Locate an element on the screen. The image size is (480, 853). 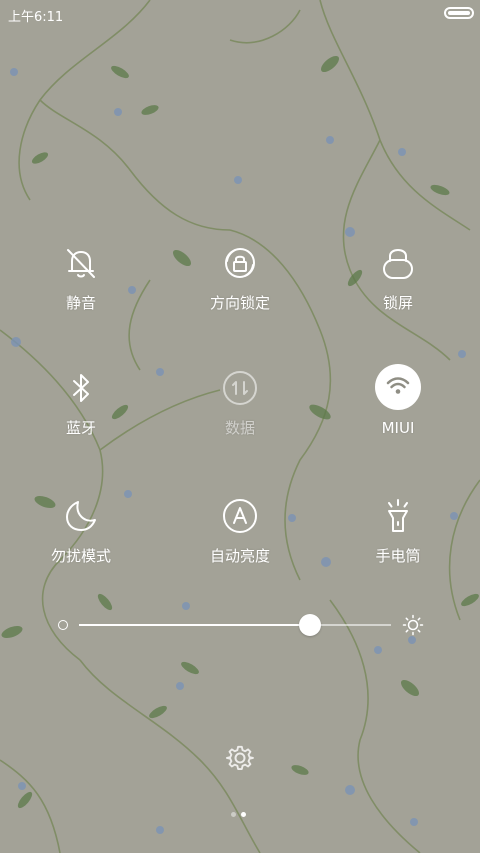
wifi-toggle: MIUI is located at coordinates (398, 409).